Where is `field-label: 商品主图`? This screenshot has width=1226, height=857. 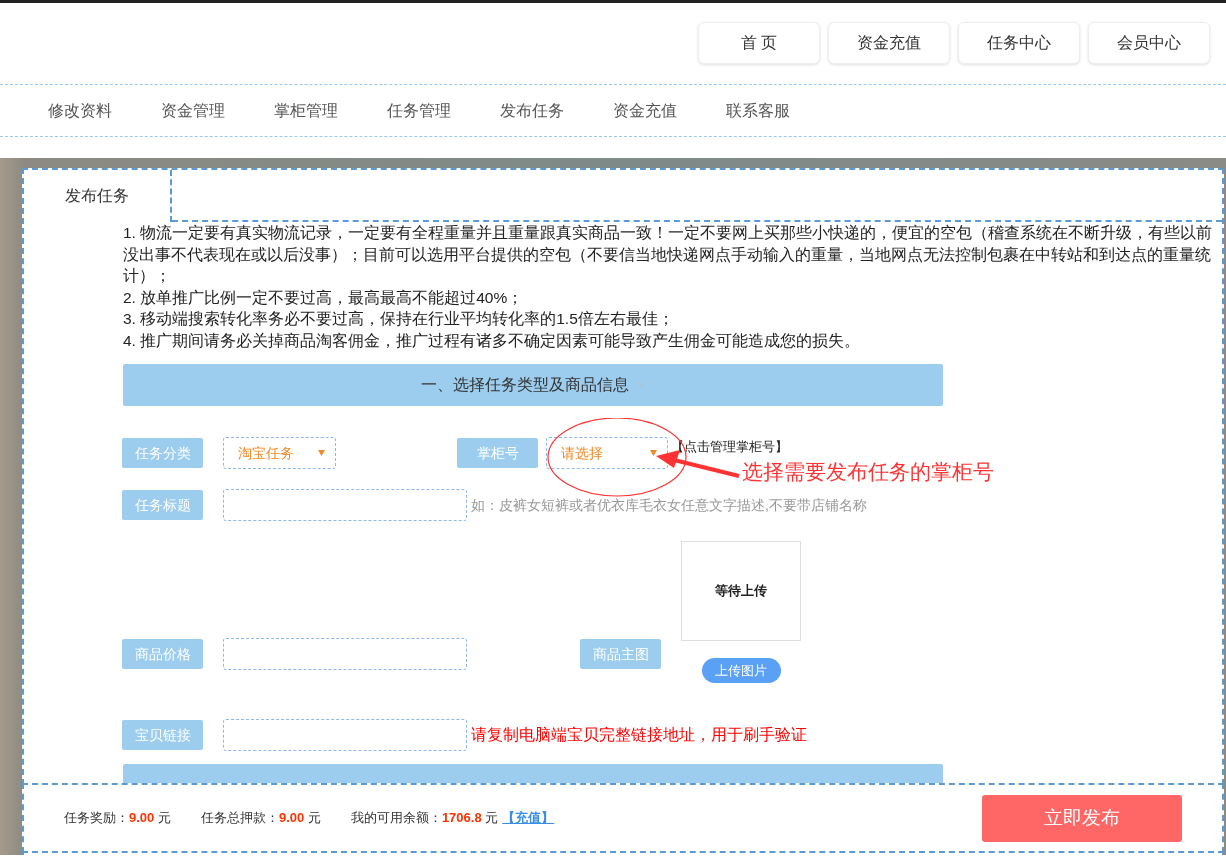
field-label: 商品主图 is located at coordinates (620, 654).